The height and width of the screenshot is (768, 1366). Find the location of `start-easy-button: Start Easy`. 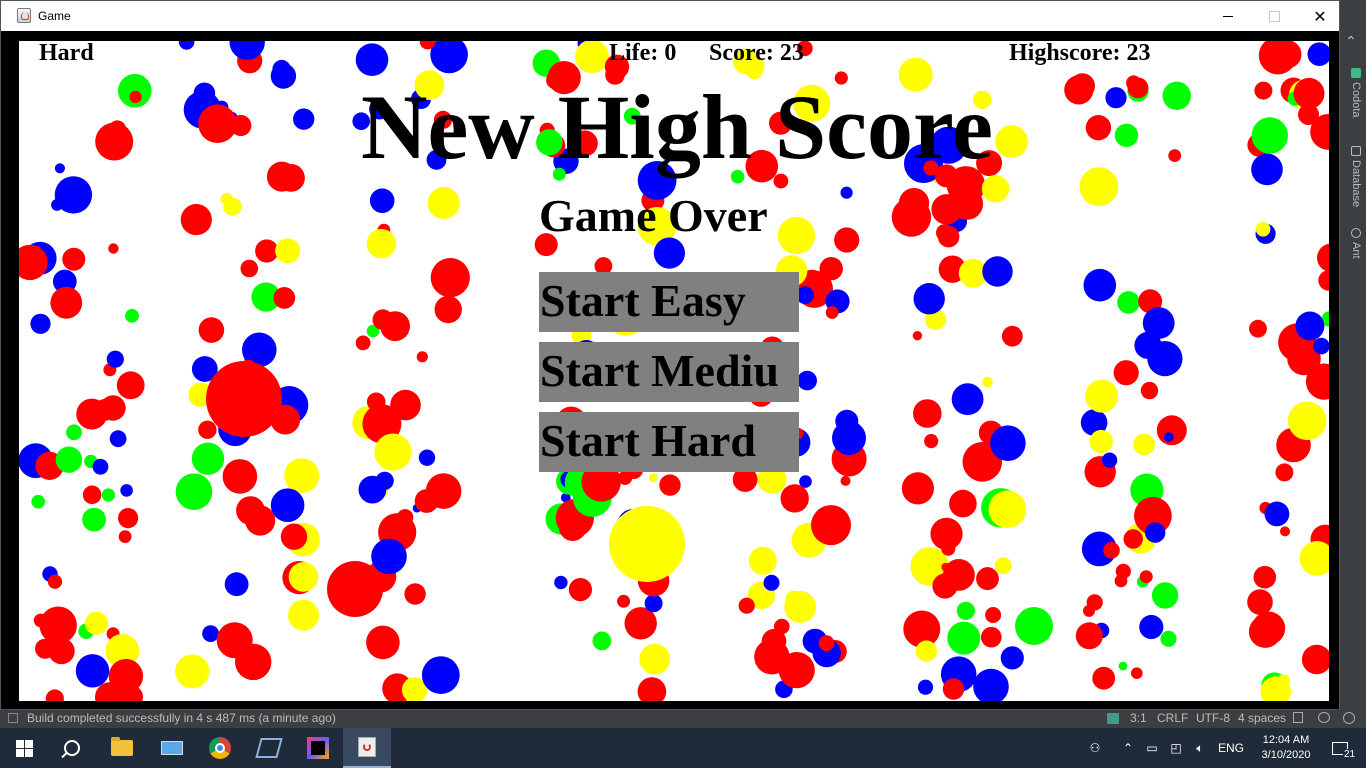

start-easy-button: Start Easy is located at coordinates (669, 302).